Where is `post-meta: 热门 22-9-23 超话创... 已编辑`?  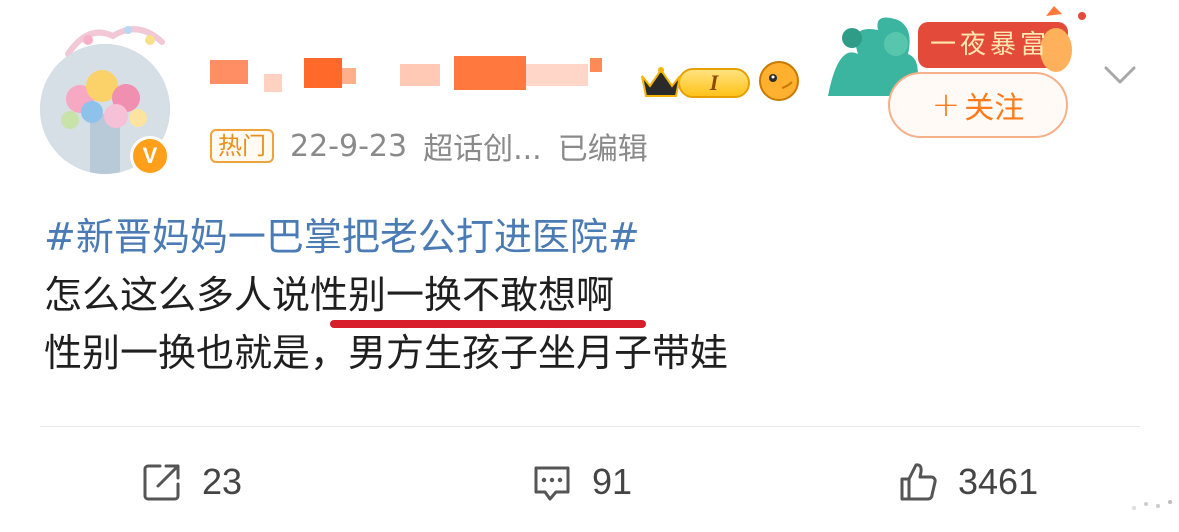
post-meta: 热门 22-9-23 超话创... 已编辑 is located at coordinates (429, 146).